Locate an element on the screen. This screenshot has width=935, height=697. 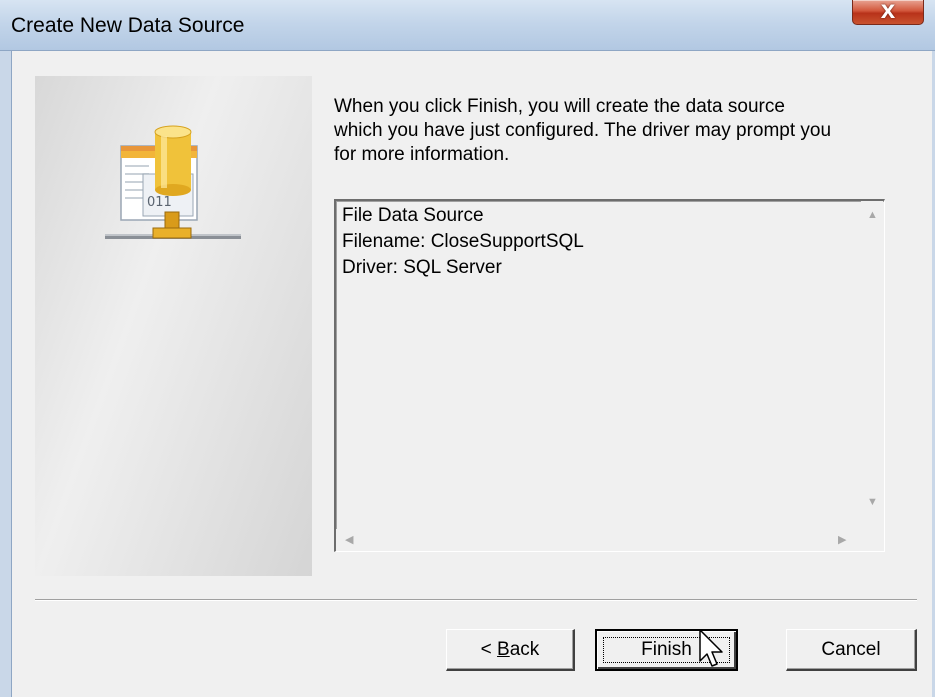
back-button-rest: ack is located at coordinates (524, 649).